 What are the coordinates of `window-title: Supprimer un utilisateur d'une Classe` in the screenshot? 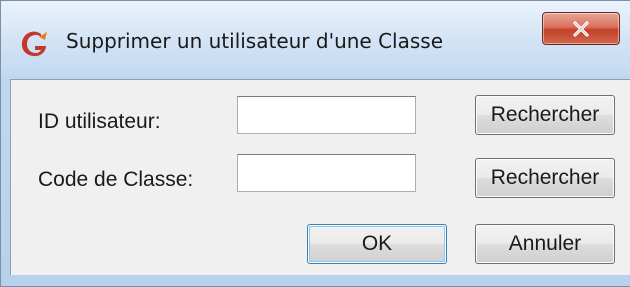 It's located at (255, 41).